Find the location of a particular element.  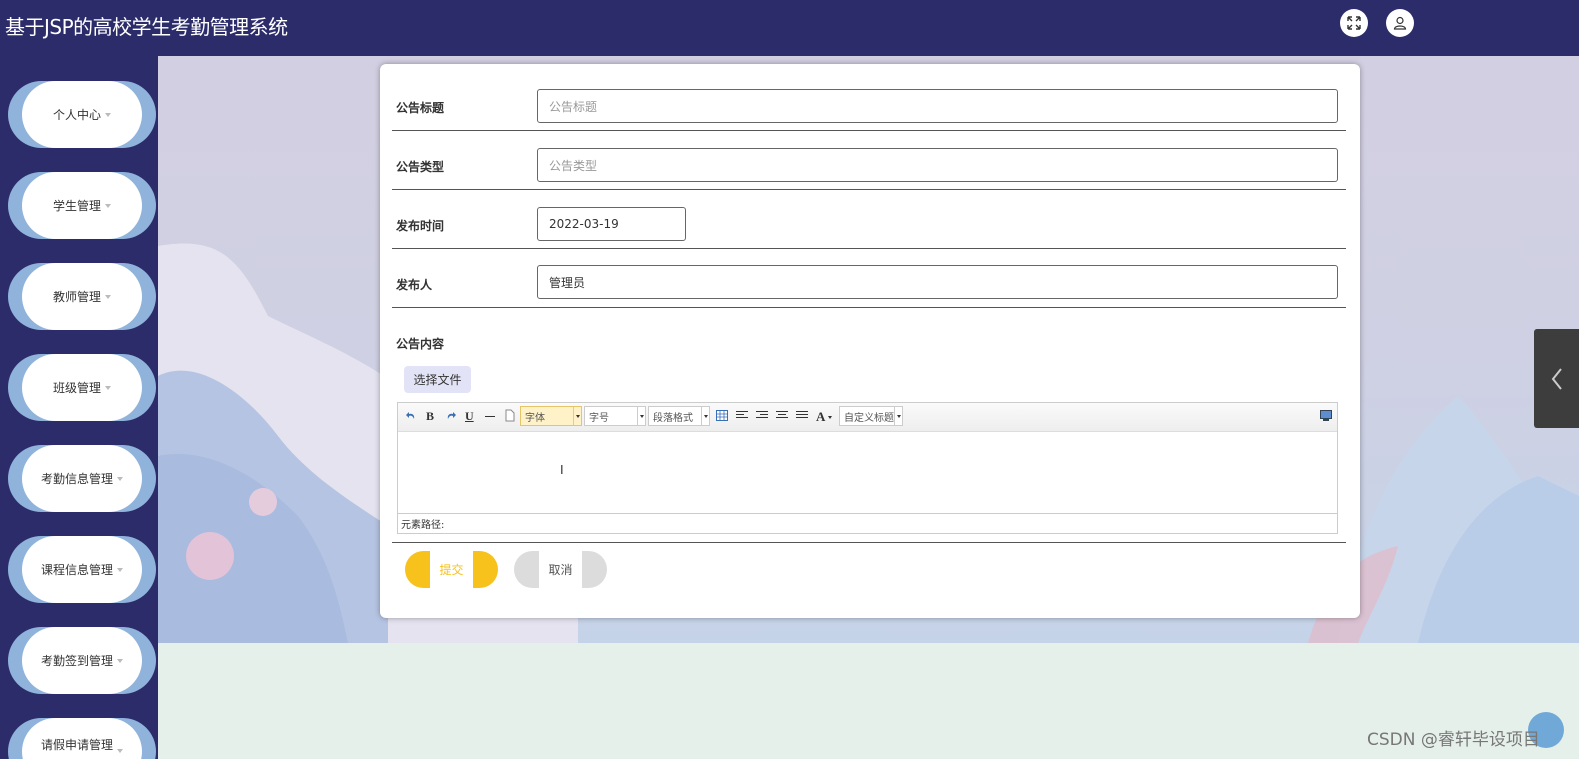

undo-icon is located at coordinates (411, 416).